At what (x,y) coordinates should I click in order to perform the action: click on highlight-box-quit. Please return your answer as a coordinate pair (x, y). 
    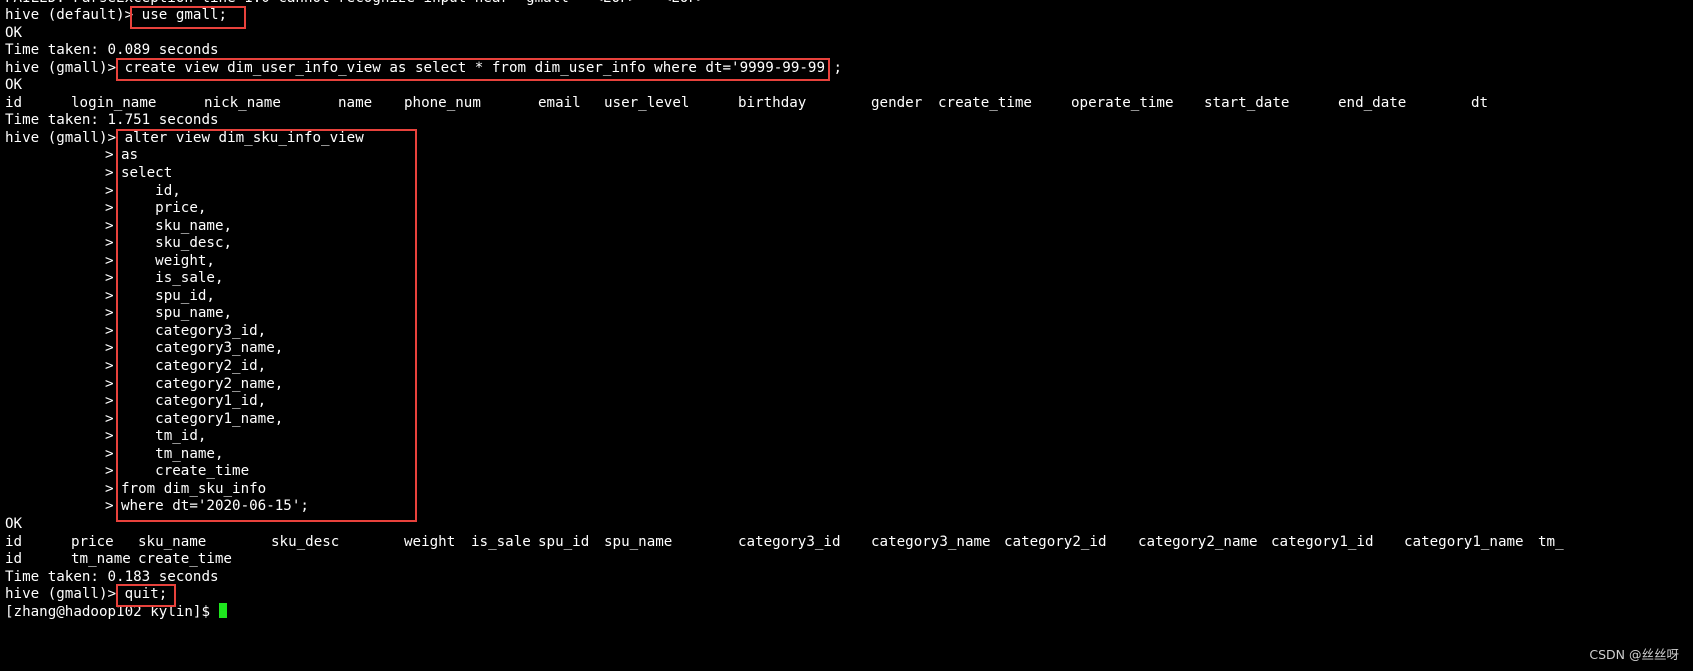
    Looking at the image, I should click on (146, 595).